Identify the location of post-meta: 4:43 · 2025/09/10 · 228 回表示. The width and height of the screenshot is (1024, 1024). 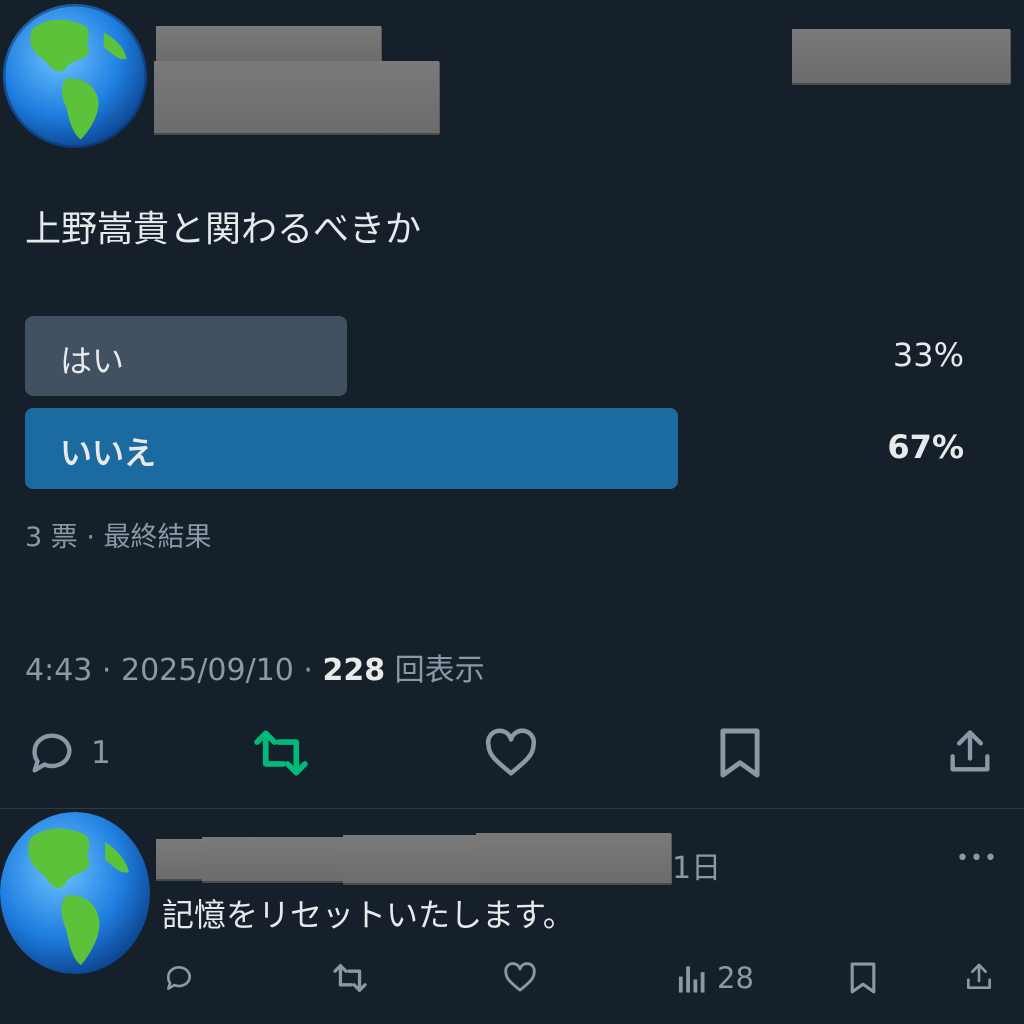
(255, 667).